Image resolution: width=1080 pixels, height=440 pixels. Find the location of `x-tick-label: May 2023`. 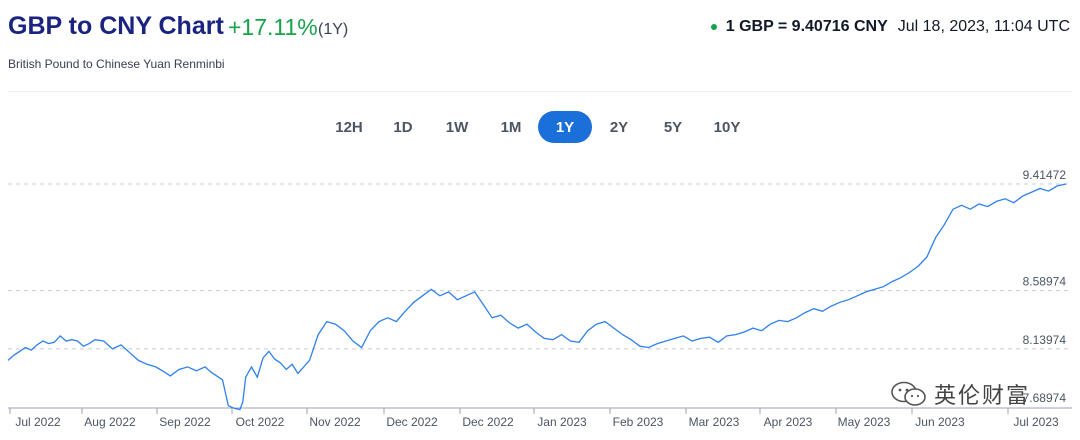

x-tick-label: May 2023 is located at coordinates (864, 422).